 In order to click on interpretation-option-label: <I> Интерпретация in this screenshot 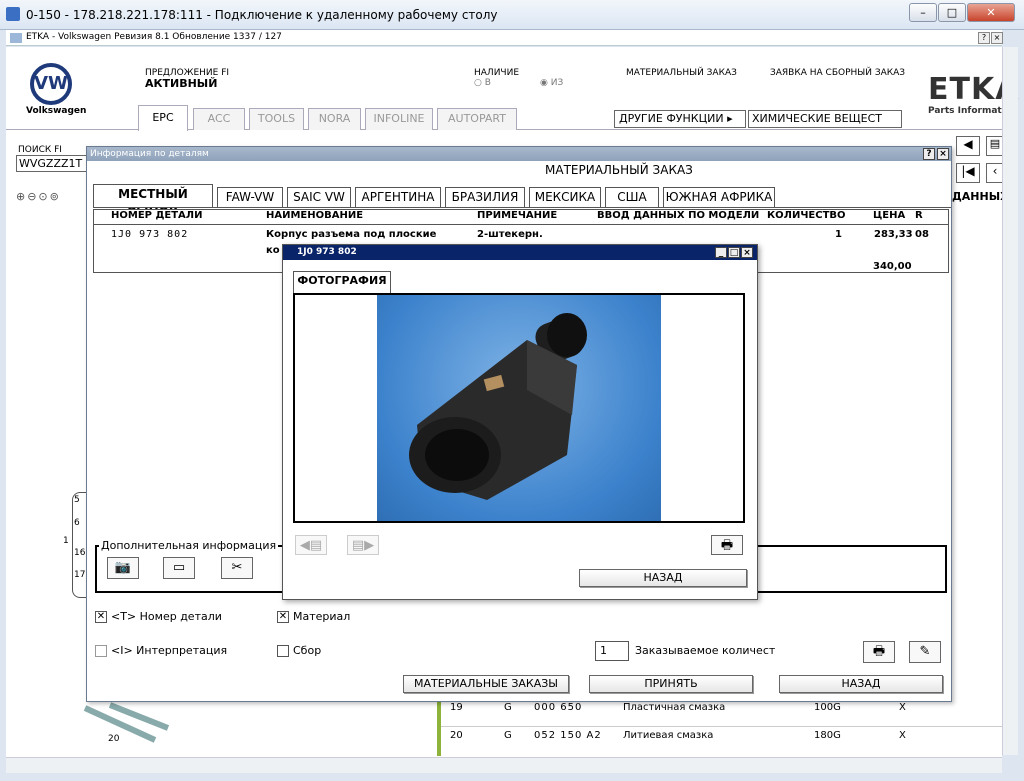, I will do `click(169, 650)`.